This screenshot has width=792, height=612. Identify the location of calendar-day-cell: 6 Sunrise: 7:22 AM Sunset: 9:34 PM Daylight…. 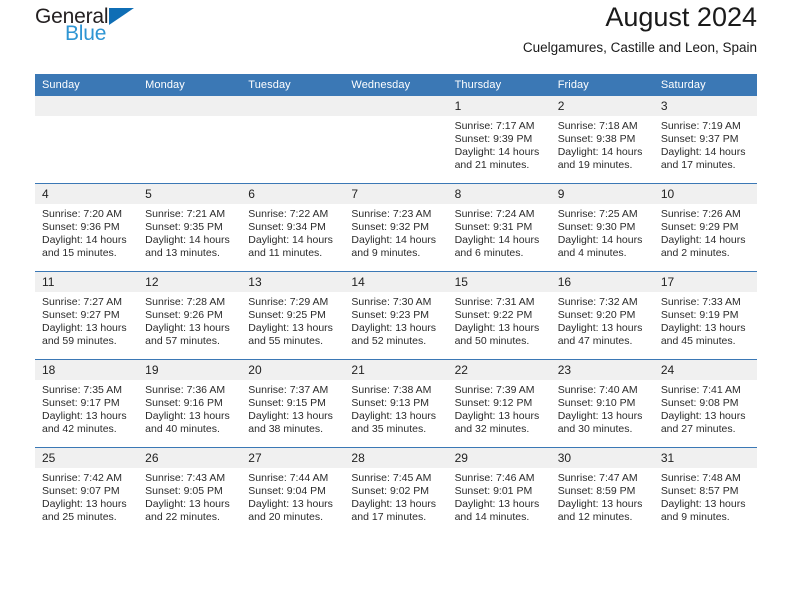
(293, 227).